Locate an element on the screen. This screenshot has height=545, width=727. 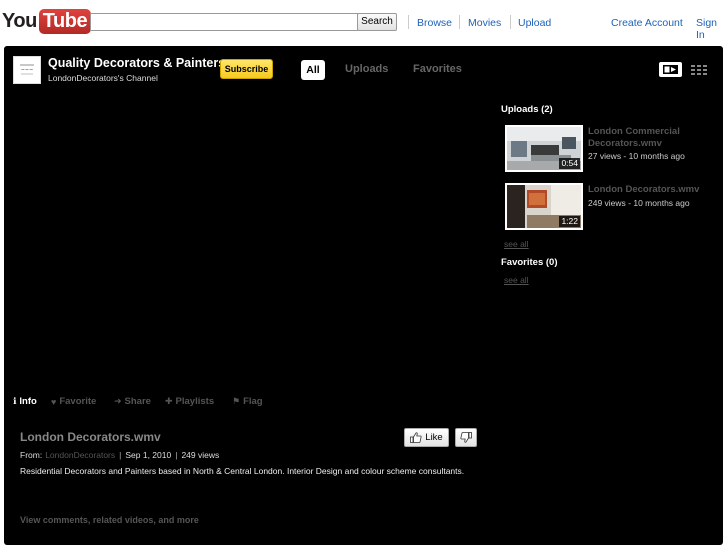
tab-uploads: Uploads is located at coordinates (366, 69).